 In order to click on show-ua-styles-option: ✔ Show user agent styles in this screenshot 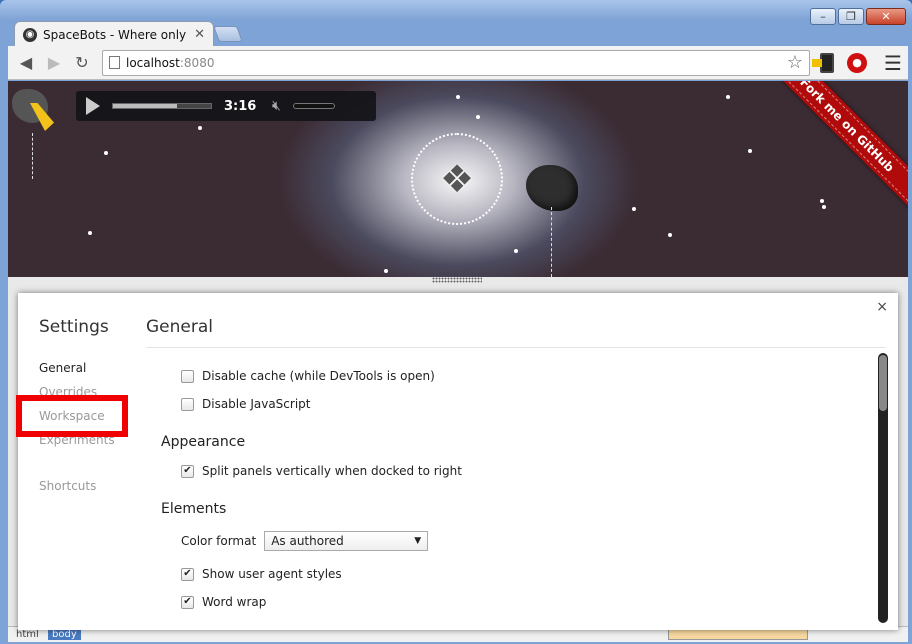, I will do `click(261, 574)`.